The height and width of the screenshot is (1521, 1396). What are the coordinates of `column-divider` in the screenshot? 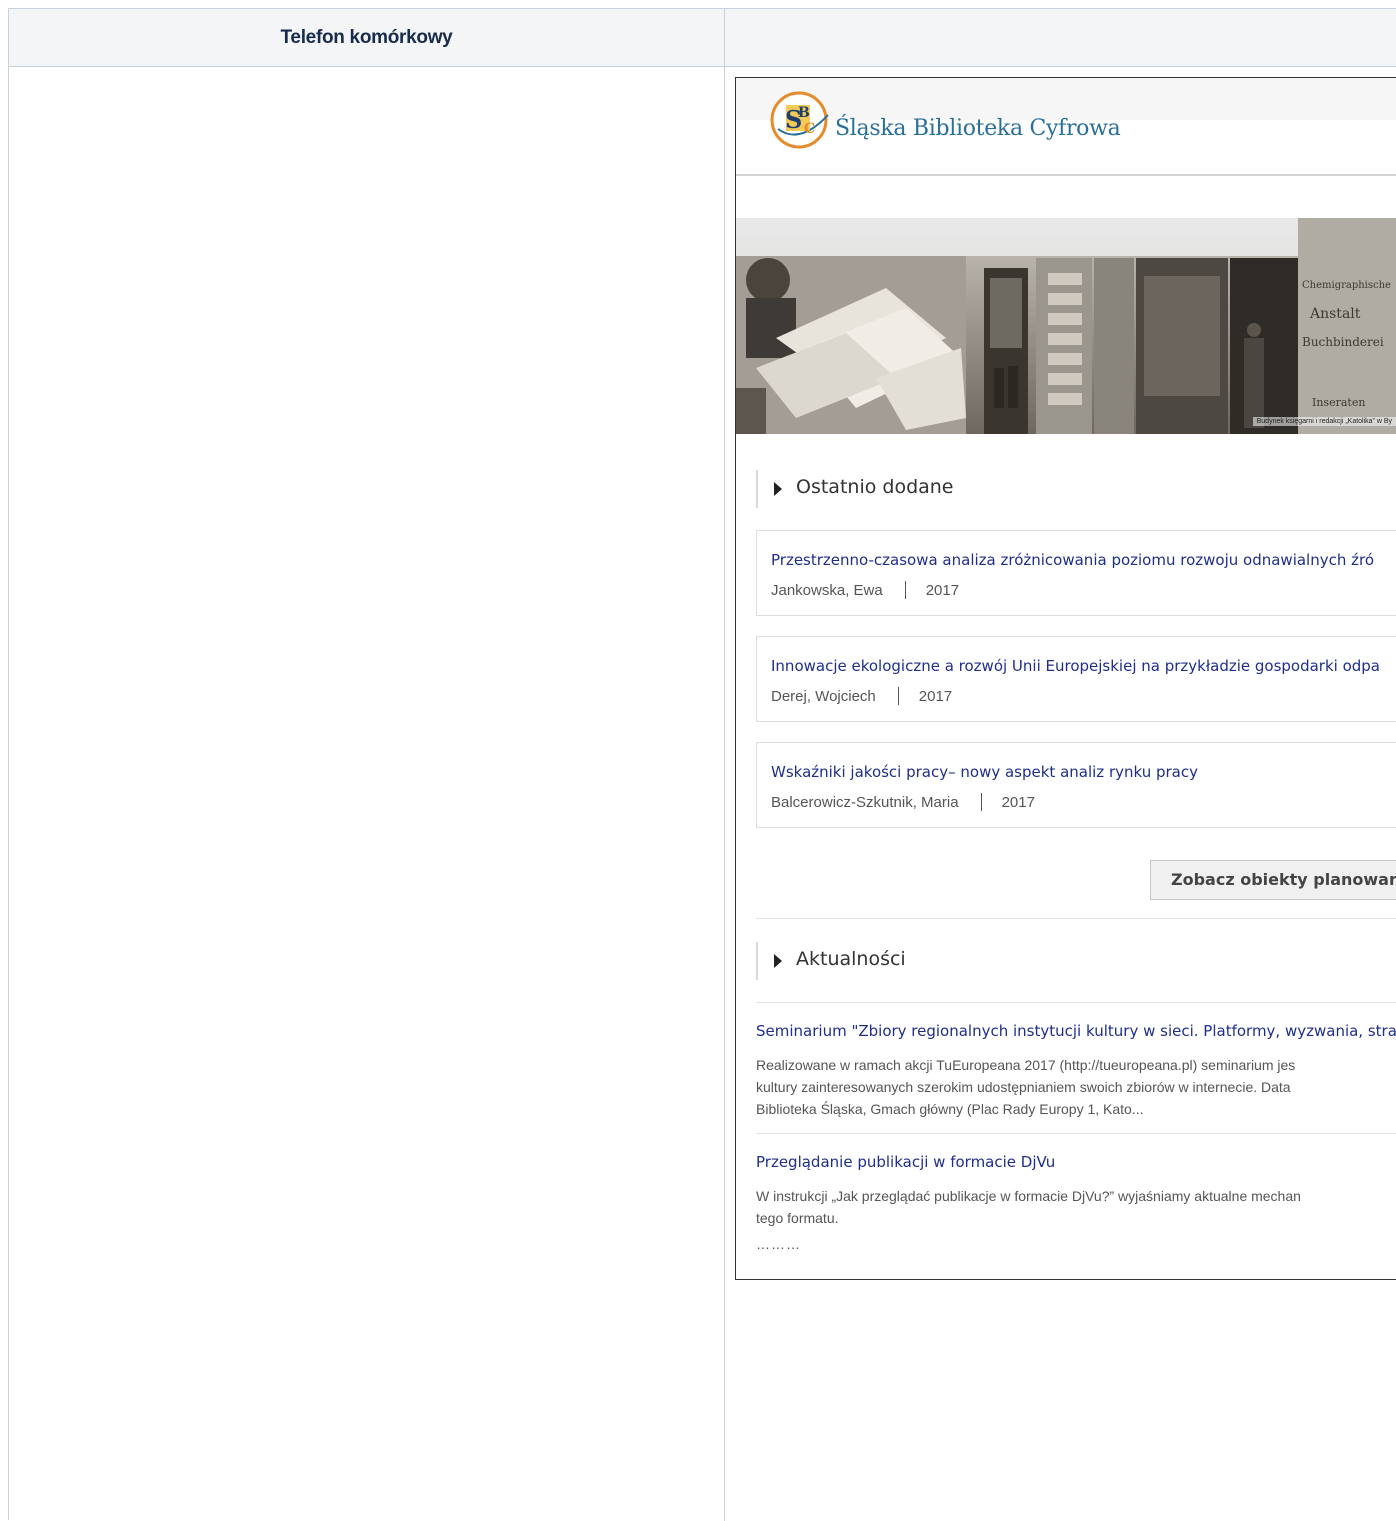 It's located at (724, 794).